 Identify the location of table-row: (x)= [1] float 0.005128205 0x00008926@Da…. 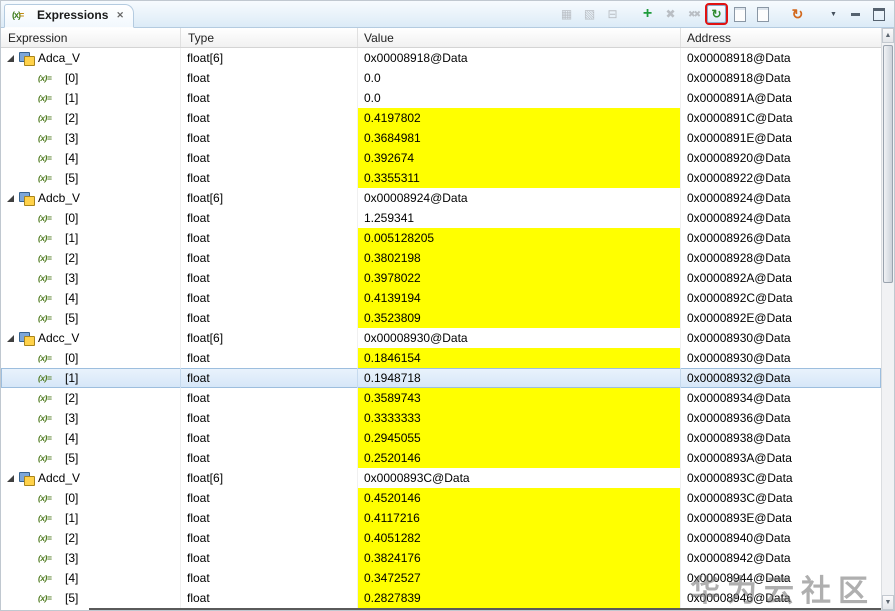
(441, 238).